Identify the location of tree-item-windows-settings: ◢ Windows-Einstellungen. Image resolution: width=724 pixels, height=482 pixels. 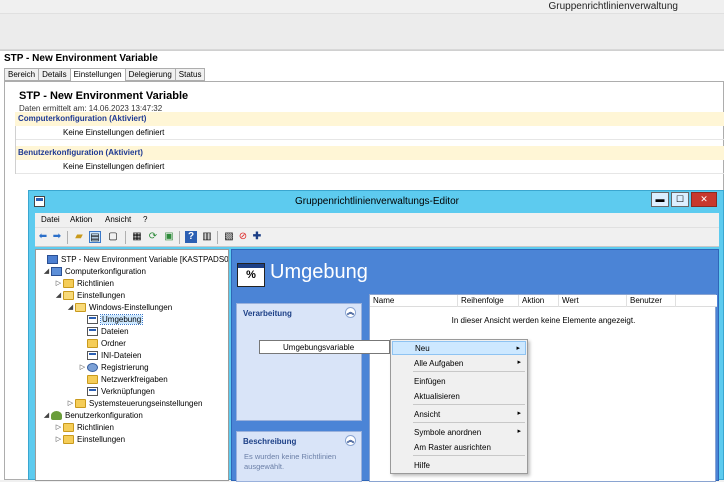
(119, 307).